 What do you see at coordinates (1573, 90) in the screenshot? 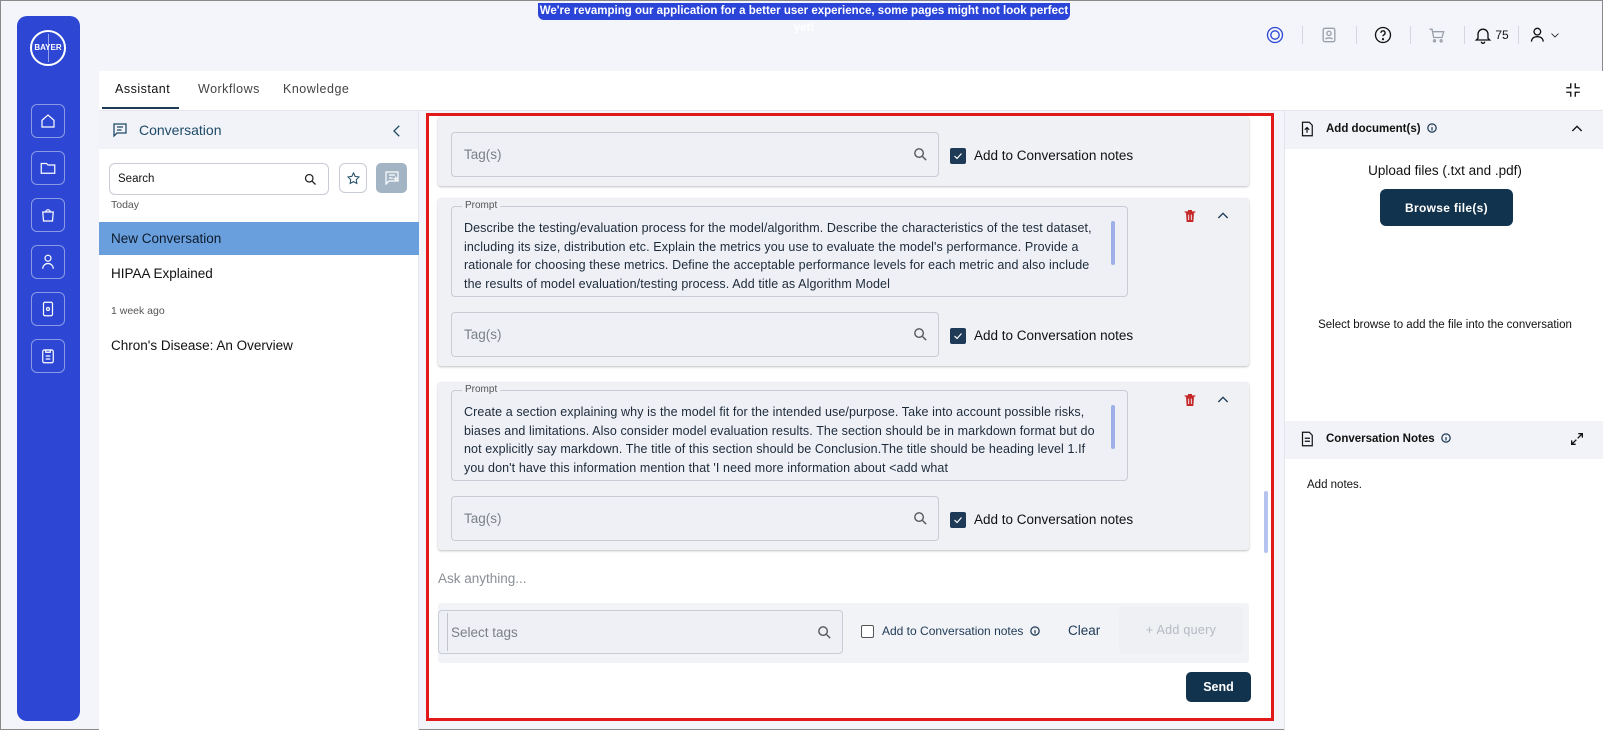
I see `exit-fullscreen-button` at bounding box center [1573, 90].